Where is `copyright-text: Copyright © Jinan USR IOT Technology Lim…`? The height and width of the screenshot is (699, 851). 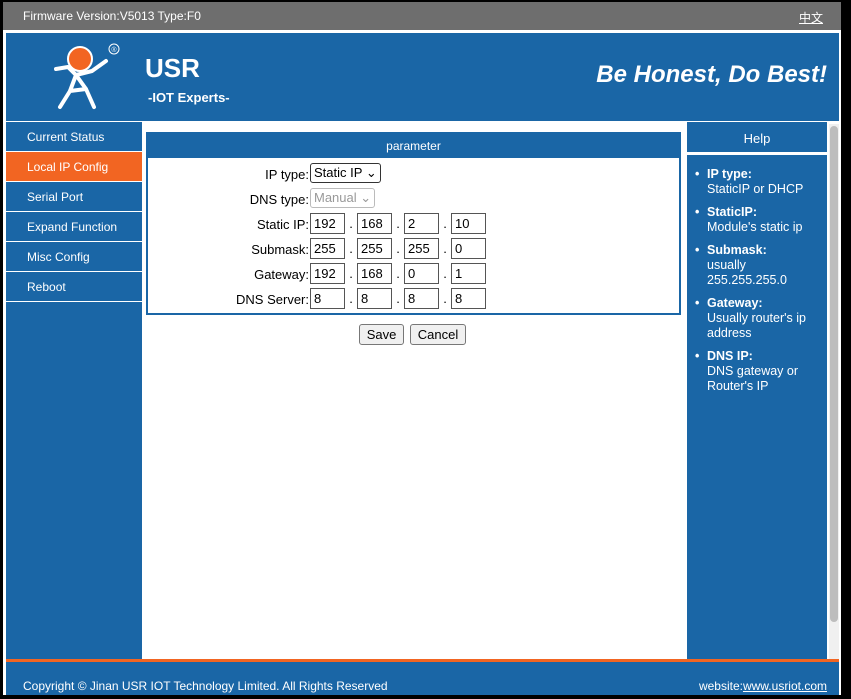
copyright-text: Copyright © Jinan USR IOT Technology Lim… is located at coordinates (205, 686).